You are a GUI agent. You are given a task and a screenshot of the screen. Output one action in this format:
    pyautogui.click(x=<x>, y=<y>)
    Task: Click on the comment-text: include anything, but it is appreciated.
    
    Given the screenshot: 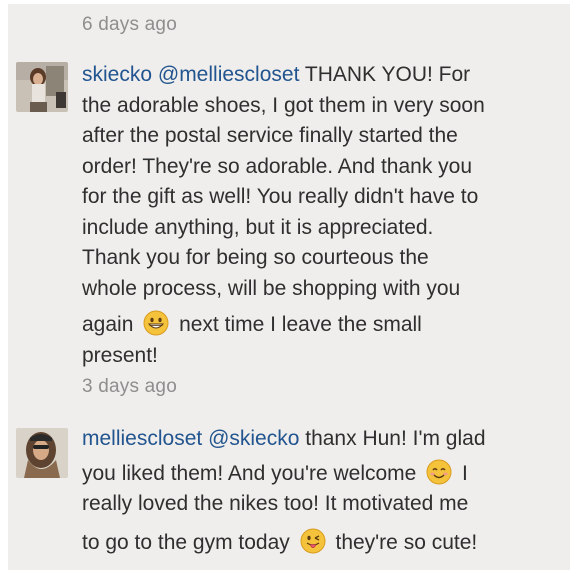 What is the action you would take?
    pyautogui.click(x=258, y=227)
    